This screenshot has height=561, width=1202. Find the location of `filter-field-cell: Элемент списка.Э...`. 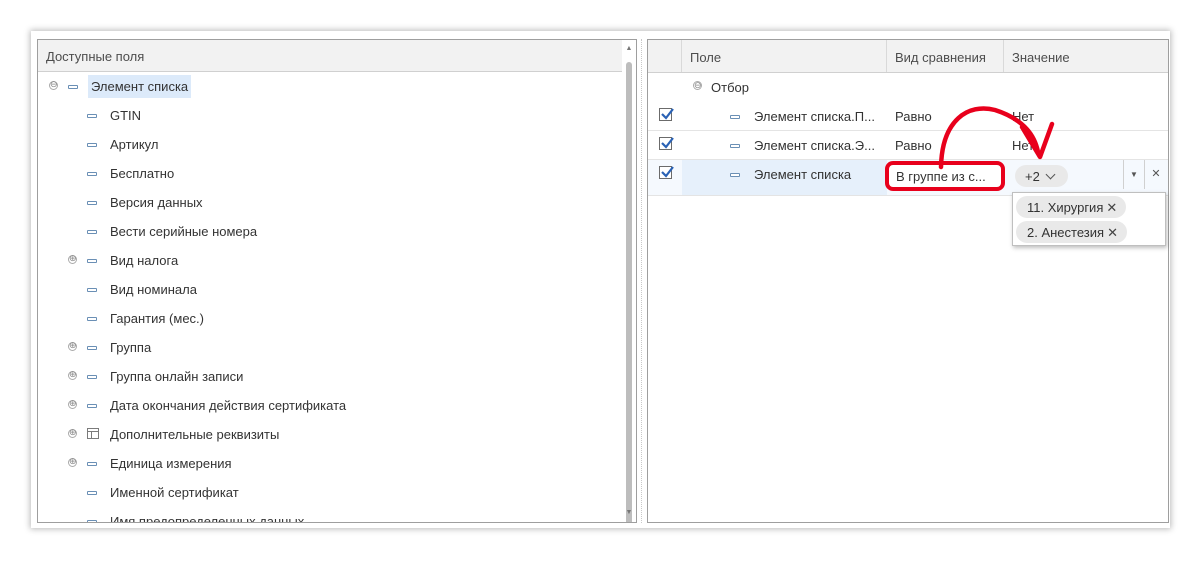

filter-field-cell: Элемент списка.Э... is located at coordinates (784, 145).